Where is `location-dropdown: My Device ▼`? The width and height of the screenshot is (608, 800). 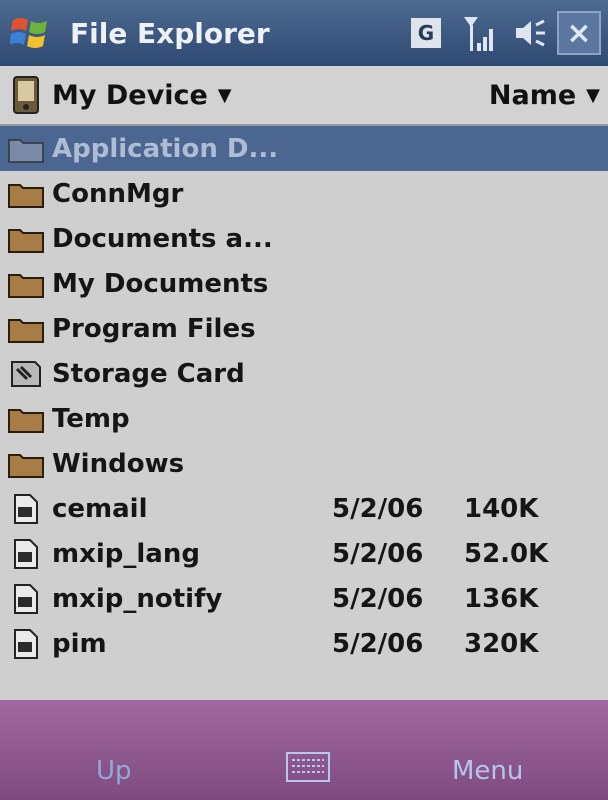
location-dropdown: My Device ▼ is located at coordinates (244, 95).